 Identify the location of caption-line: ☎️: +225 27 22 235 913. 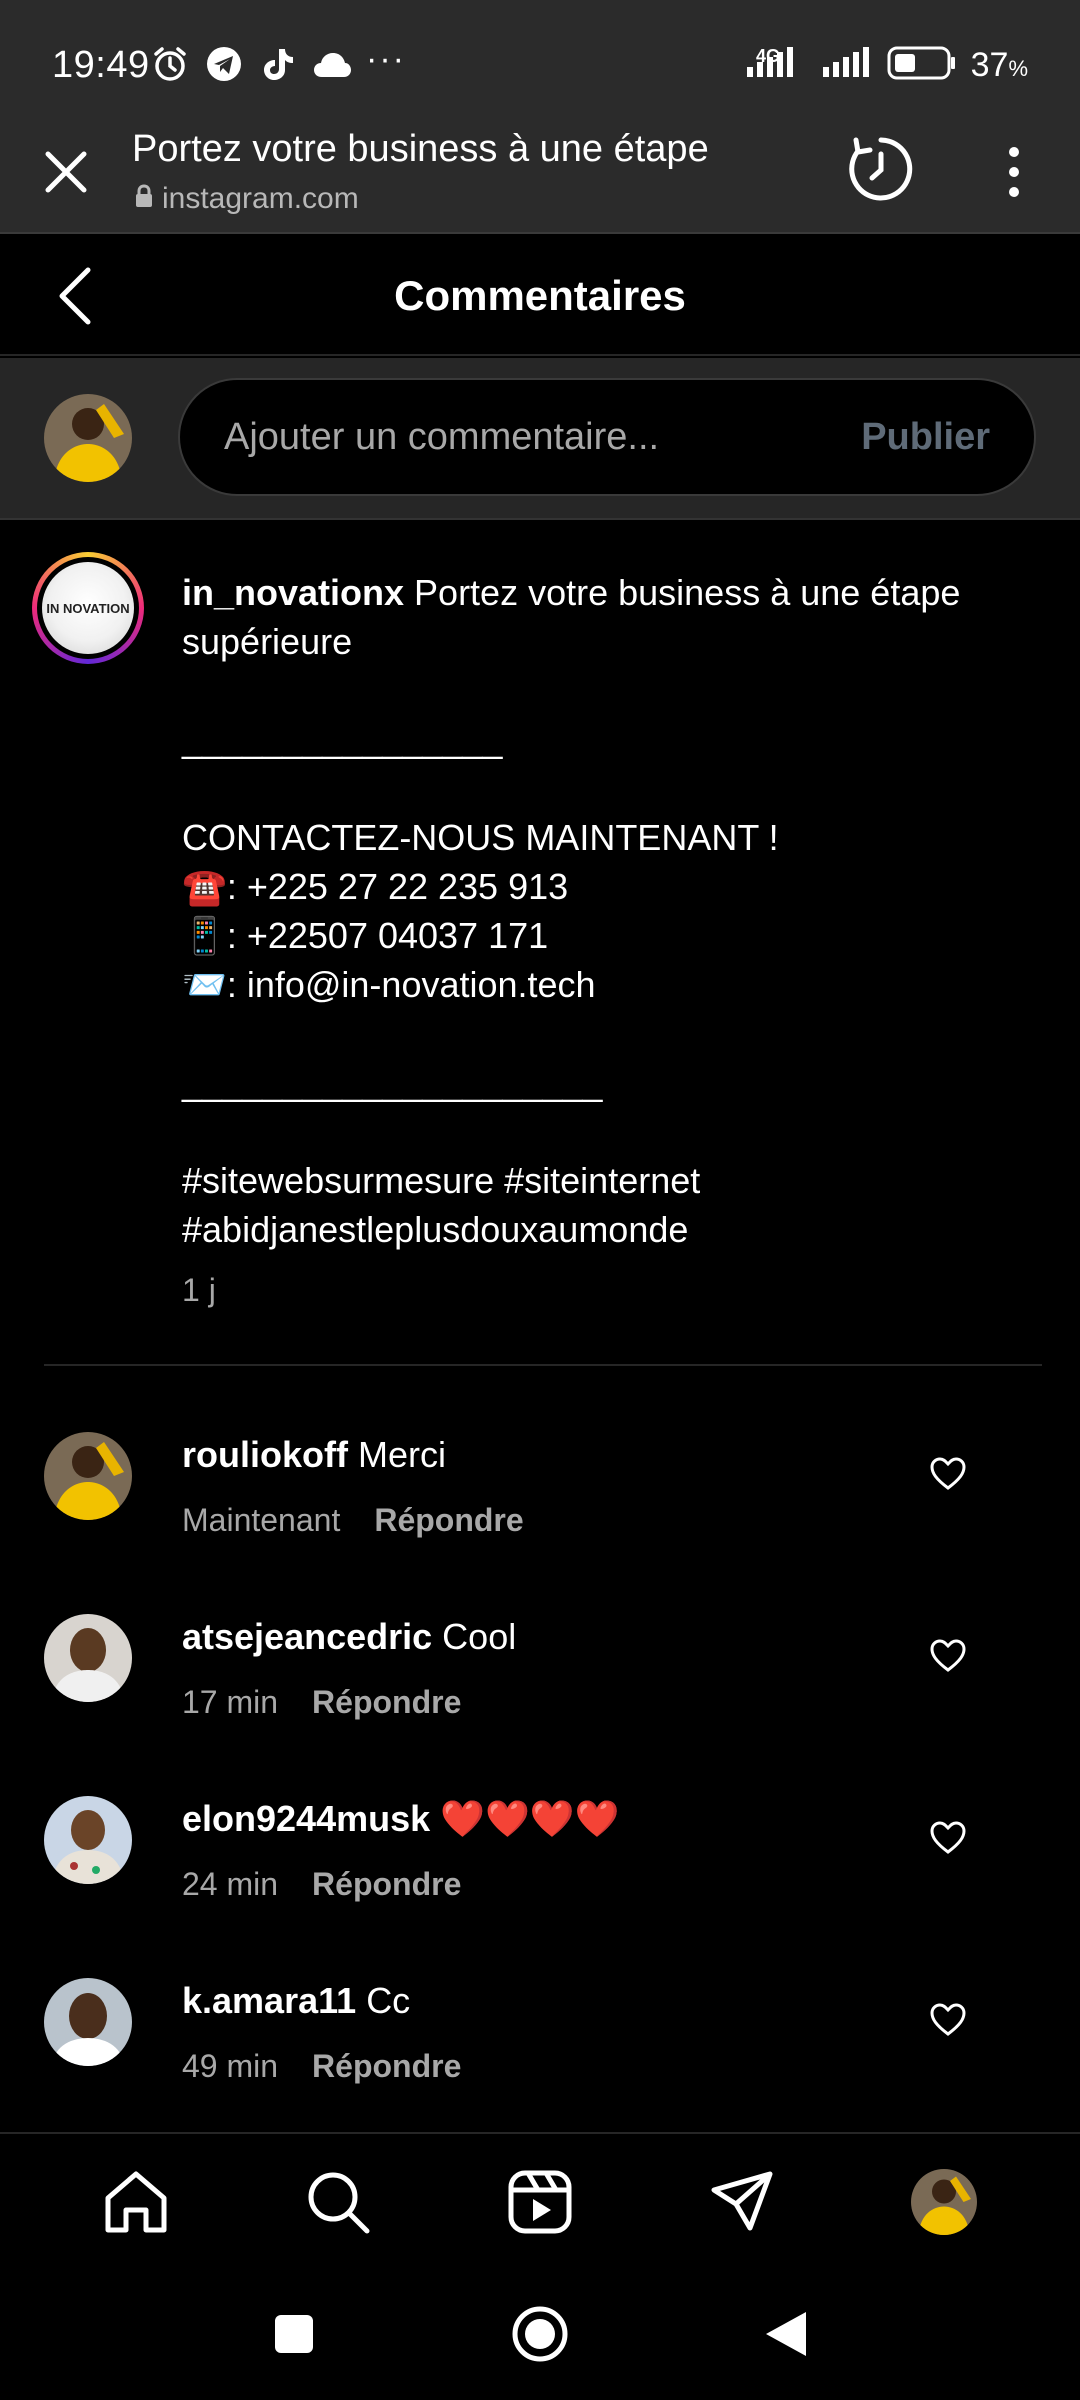
(375, 886).